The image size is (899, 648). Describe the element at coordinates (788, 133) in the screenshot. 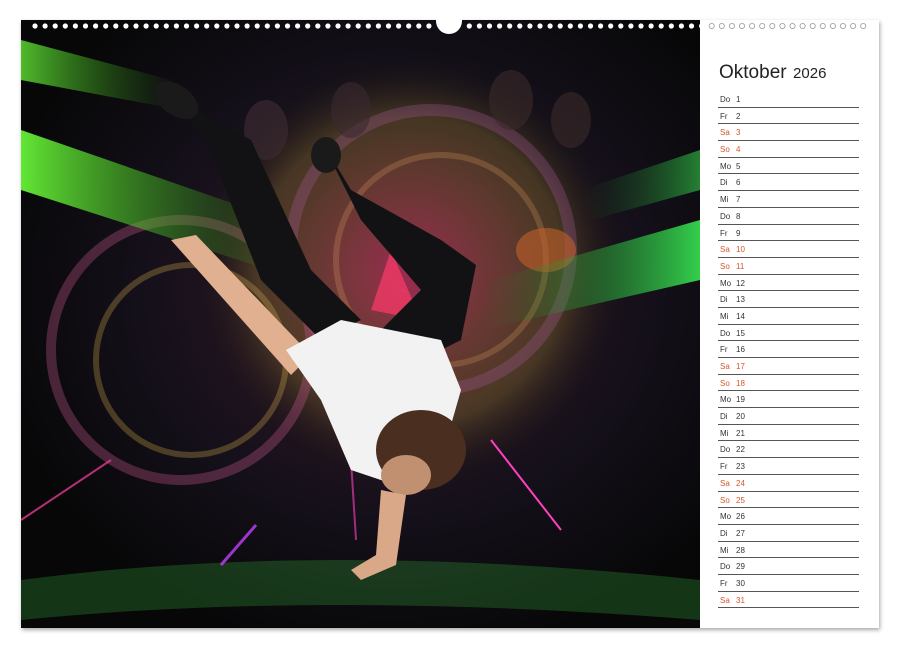

I see `day-row: Sa 3` at that location.